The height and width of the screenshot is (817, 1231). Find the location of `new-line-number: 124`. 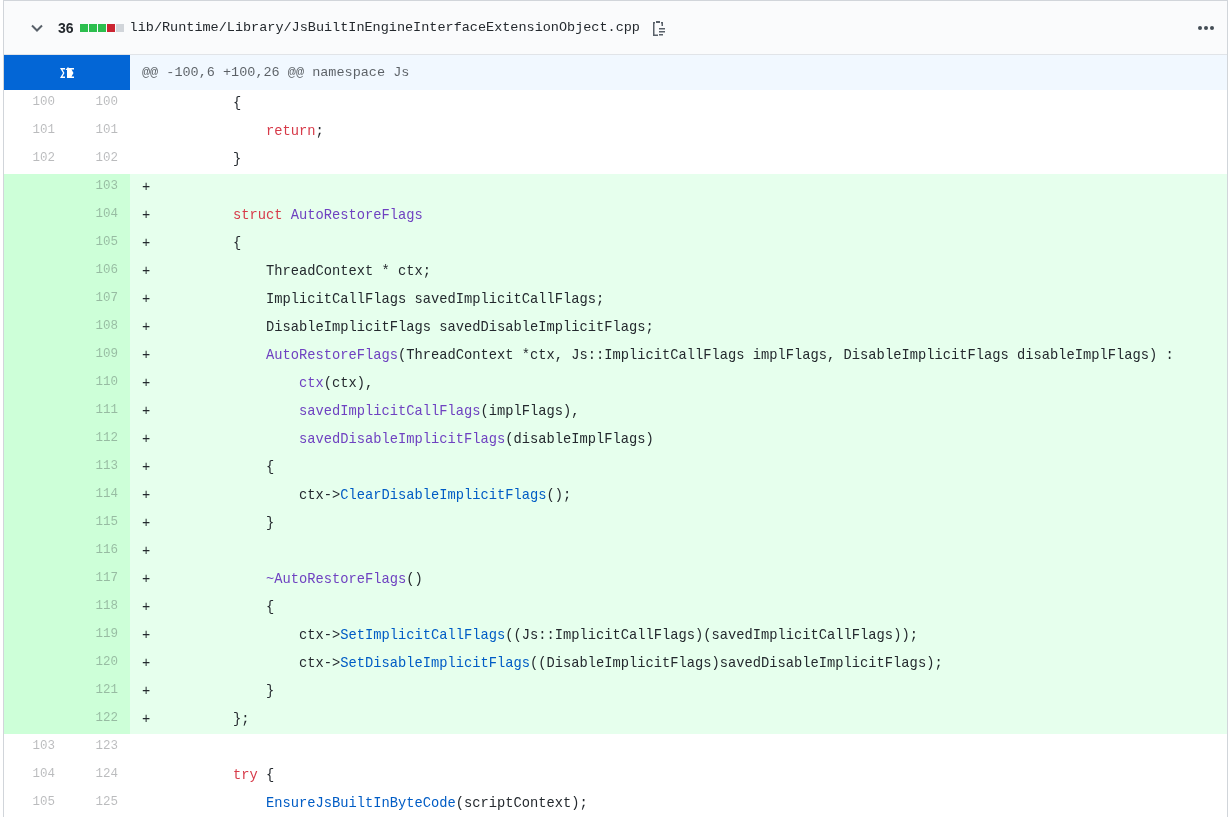

new-line-number: 124 is located at coordinates (106, 774).